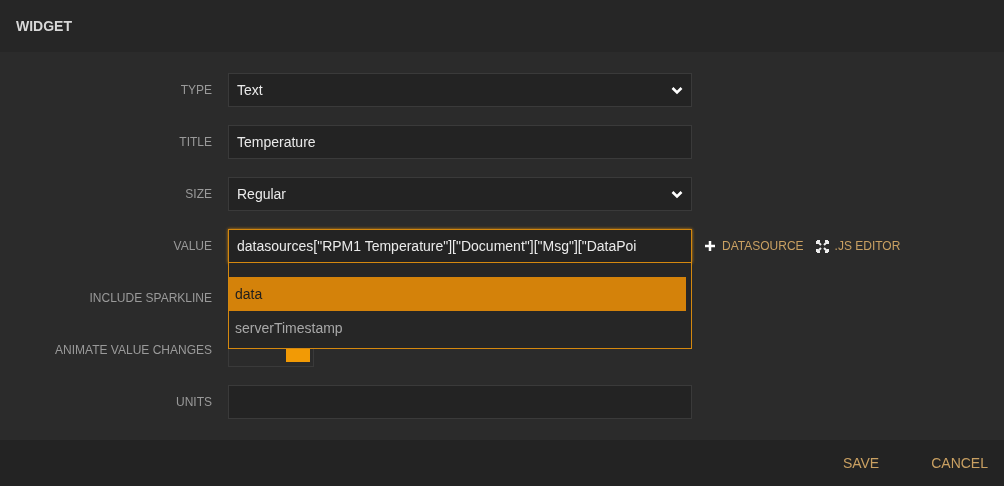 The height and width of the screenshot is (486, 1004). Describe the element at coordinates (194, 402) in the screenshot. I see `field-label: UNITS` at that location.